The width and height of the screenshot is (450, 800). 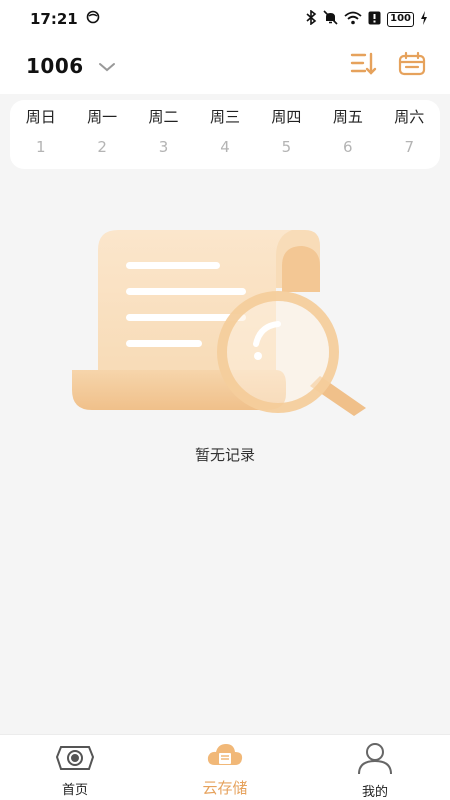 What do you see at coordinates (163, 147) in the screenshot?
I see `day-number: 3` at bounding box center [163, 147].